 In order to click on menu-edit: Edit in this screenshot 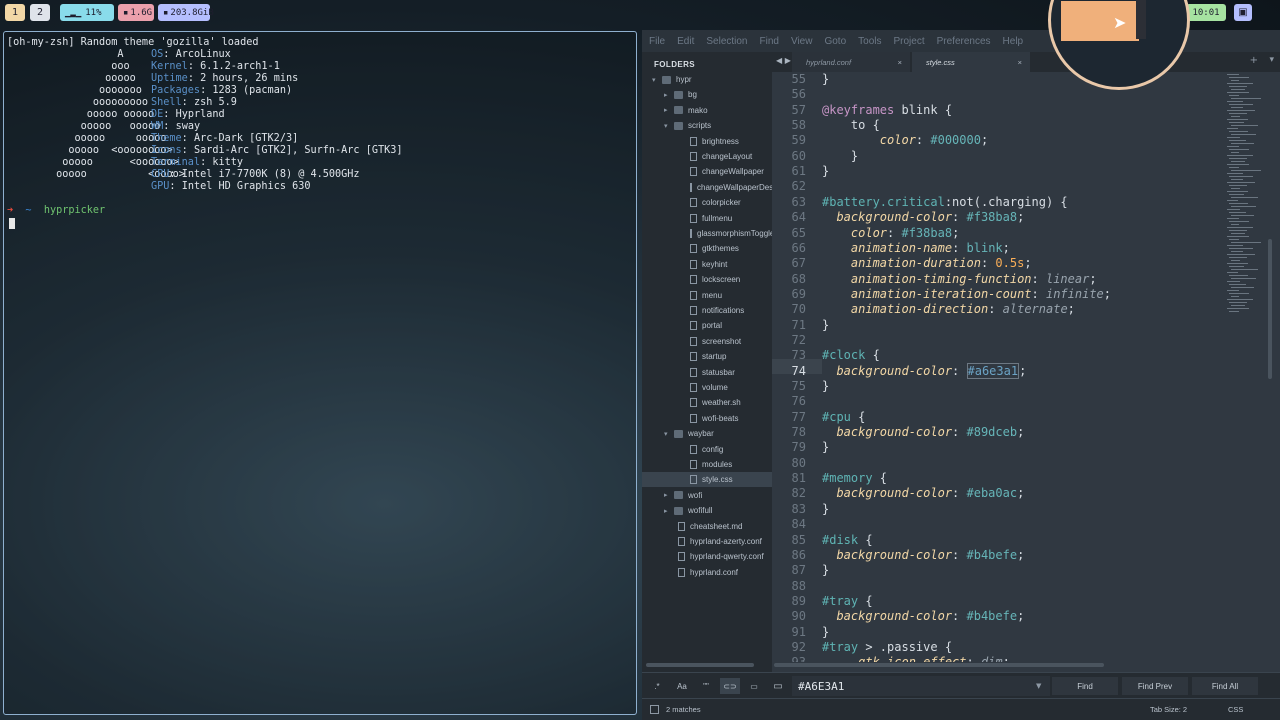, I will do `click(685, 41)`.